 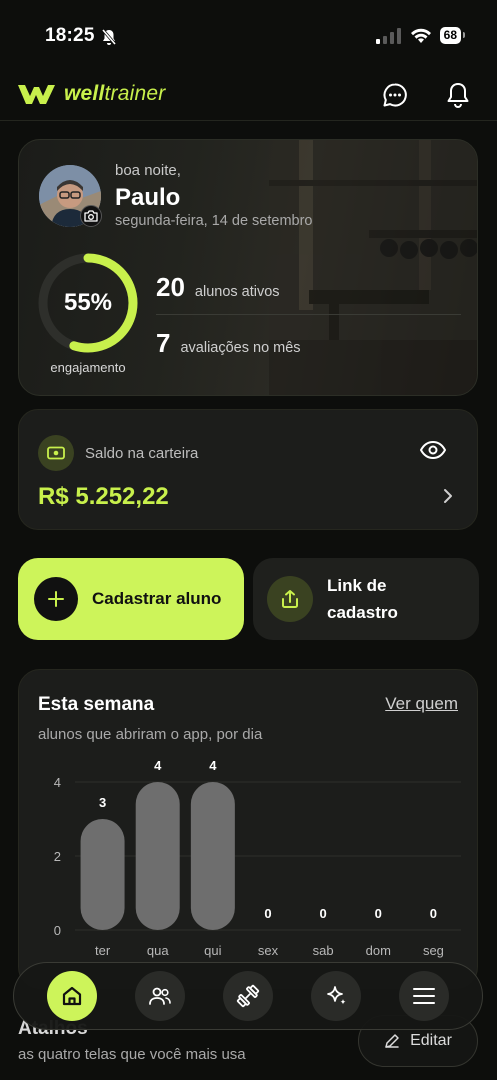 What do you see at coordinates (132, 1054) in the screenshot?
I see `shortcuts-subtitle: as quatro telas que você mais usa` at bounding box center [132, 1054].